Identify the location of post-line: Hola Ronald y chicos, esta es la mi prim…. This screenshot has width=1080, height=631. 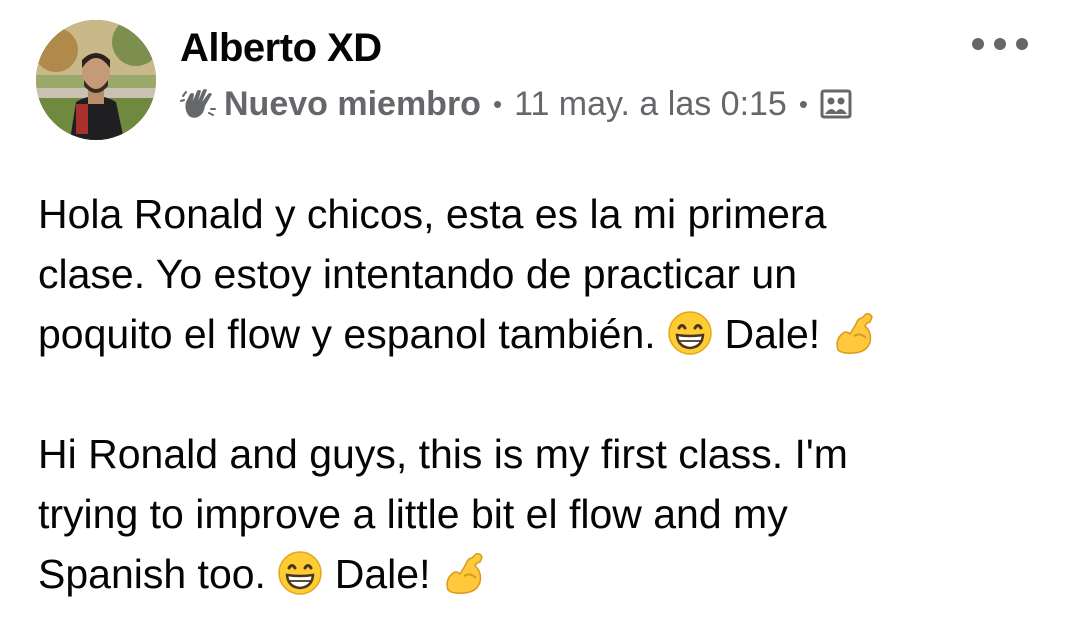
(432, 214).